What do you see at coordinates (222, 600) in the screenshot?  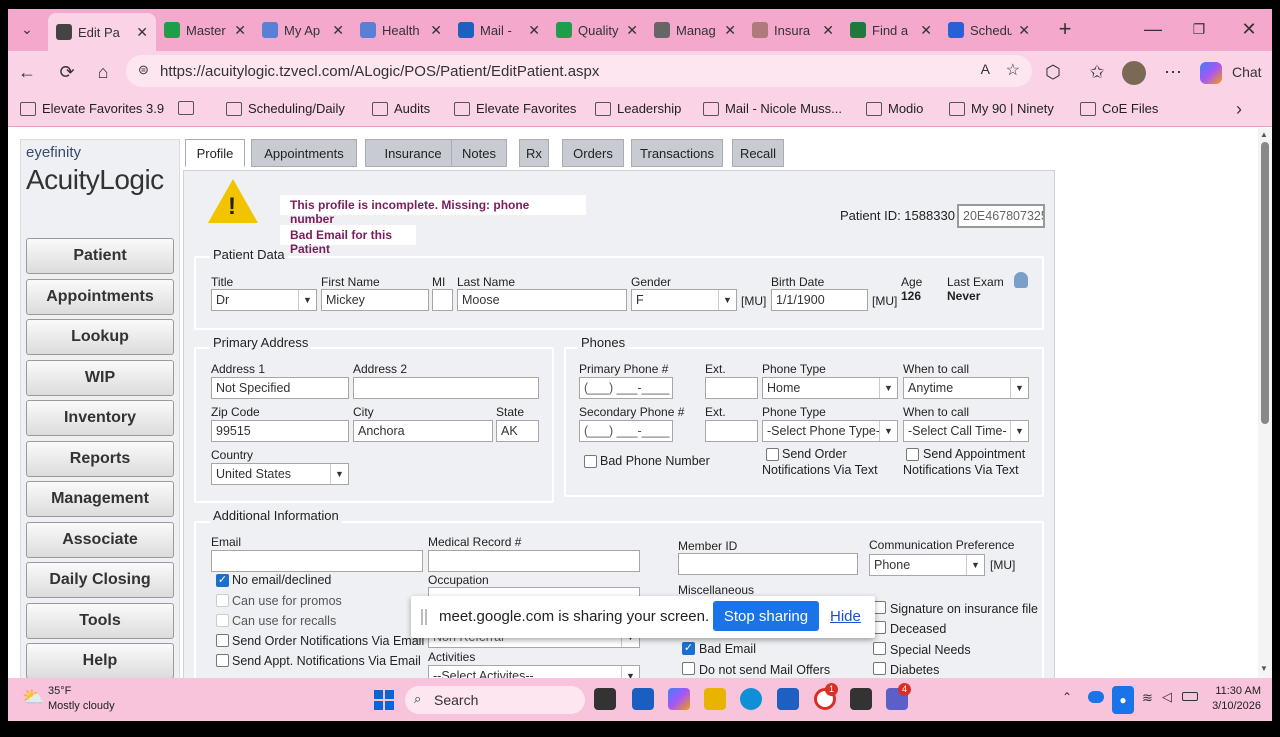 I see `promos-checkbox` at bounding box center [222, 600].